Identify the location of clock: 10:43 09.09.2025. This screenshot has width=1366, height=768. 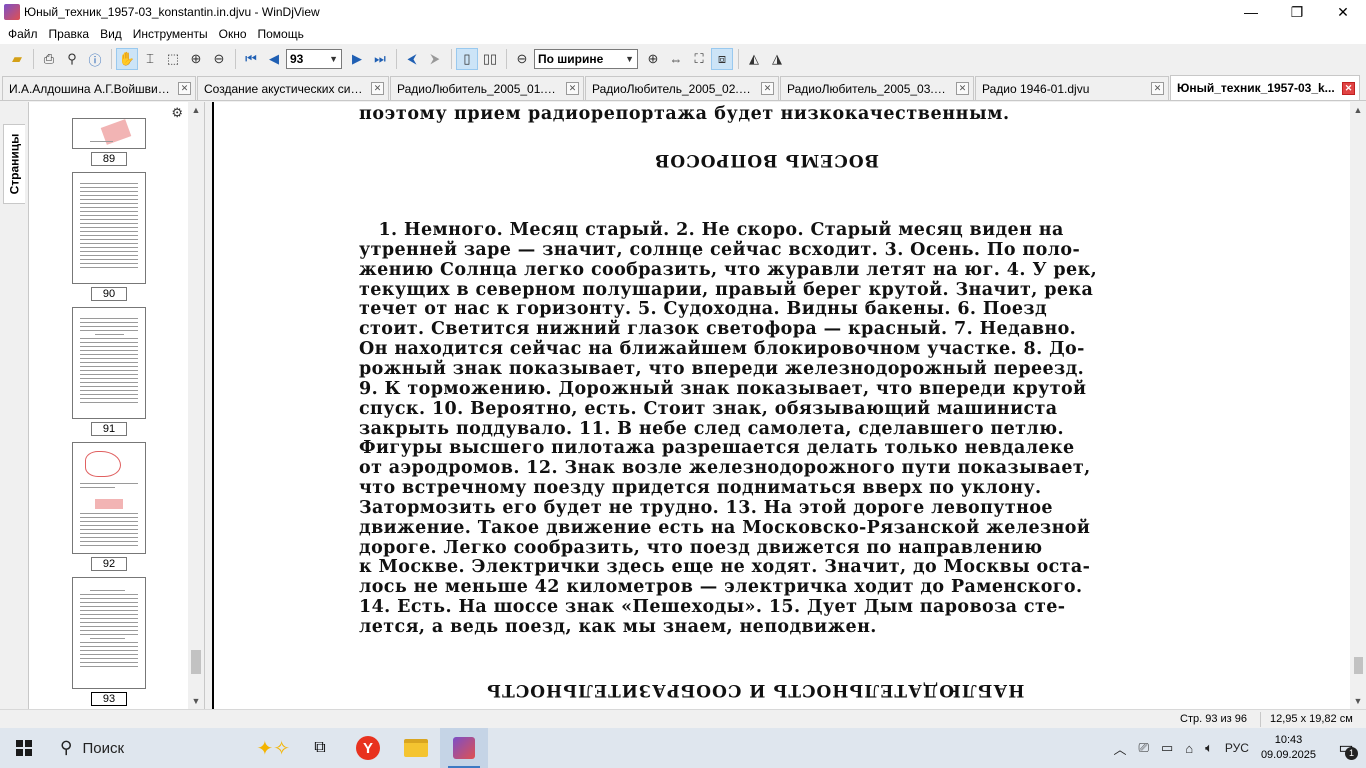
(1288, 748).